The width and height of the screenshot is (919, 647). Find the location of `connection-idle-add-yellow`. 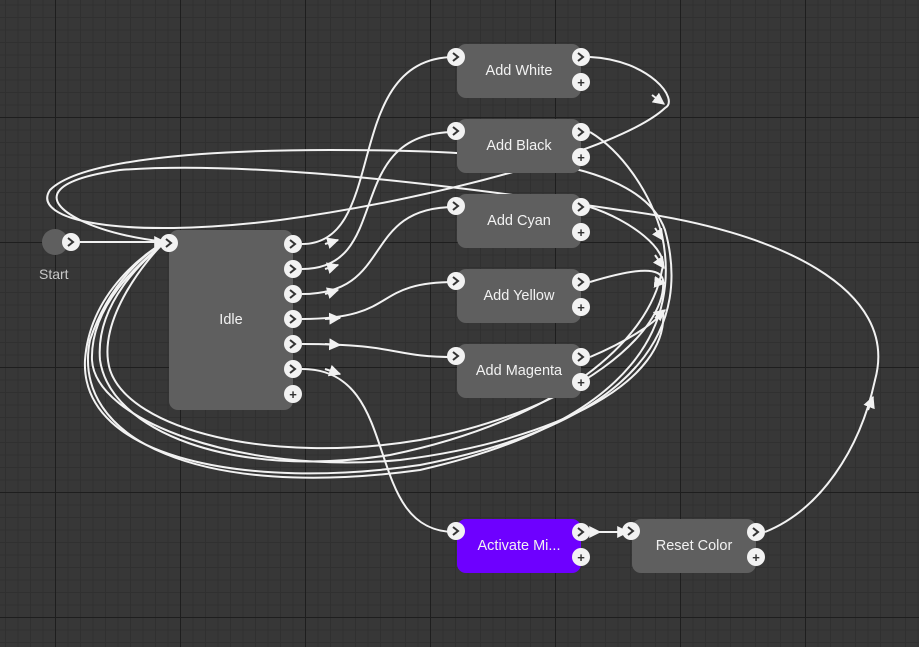

connection-idle-add-yellow is located at coordinates (378, 300).